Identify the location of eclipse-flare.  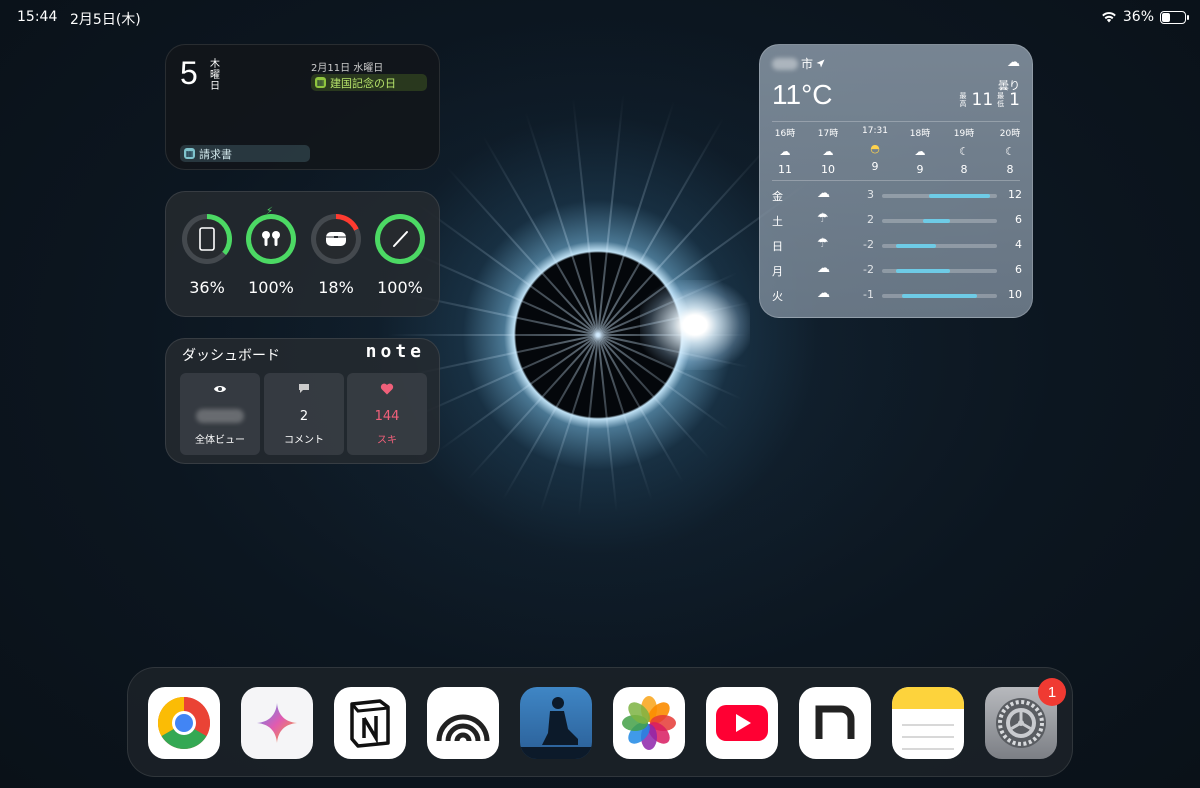
(695, 325).